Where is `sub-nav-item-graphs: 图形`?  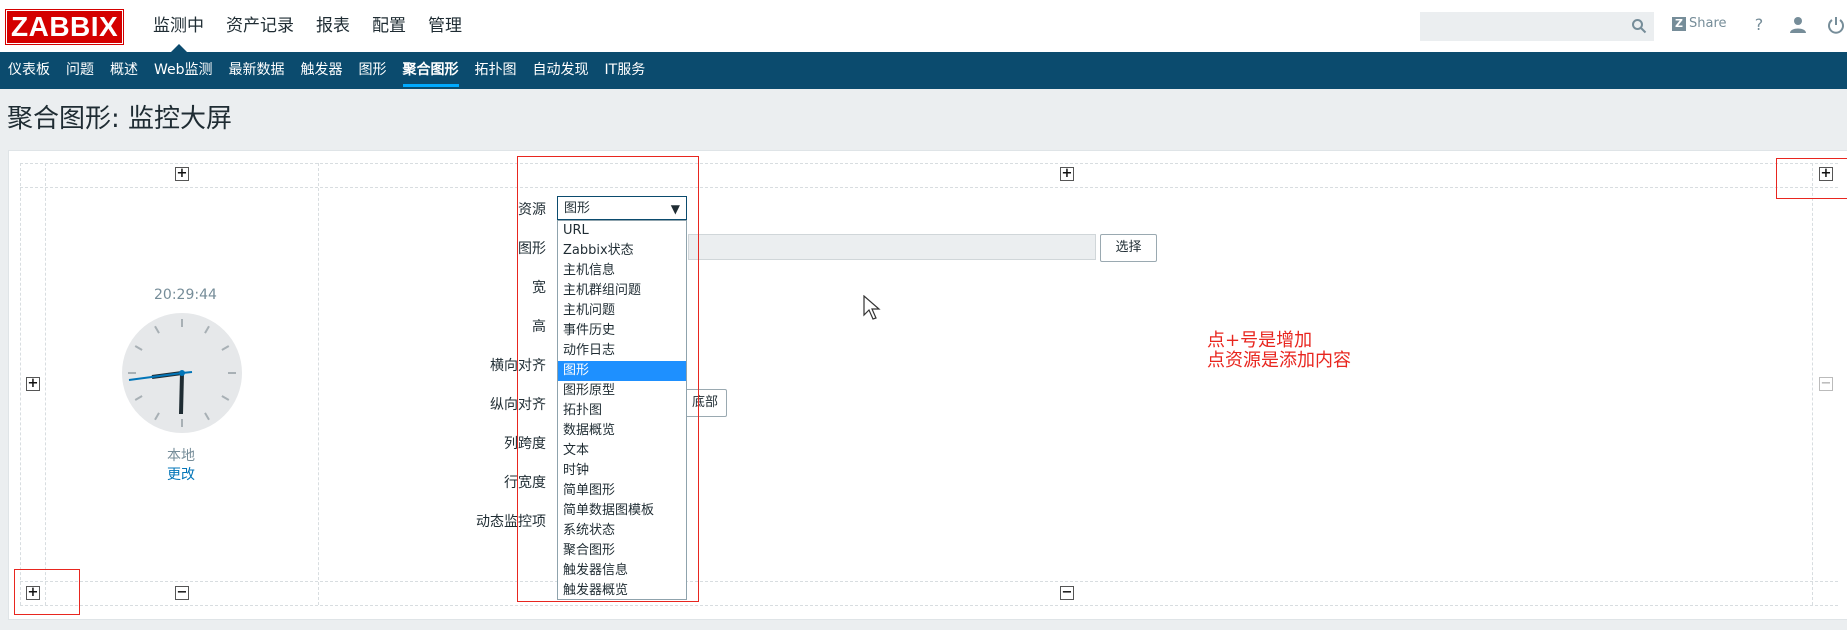 sub-nav-item-graphs: 图形 is located at coordinates (373, 70).